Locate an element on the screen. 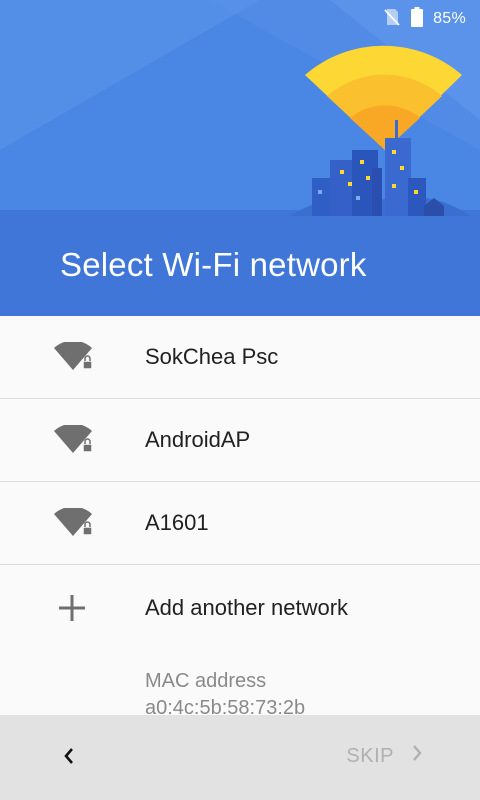 The image size is (480, 800). no-sim-icon is located at coordinates (392, 19).